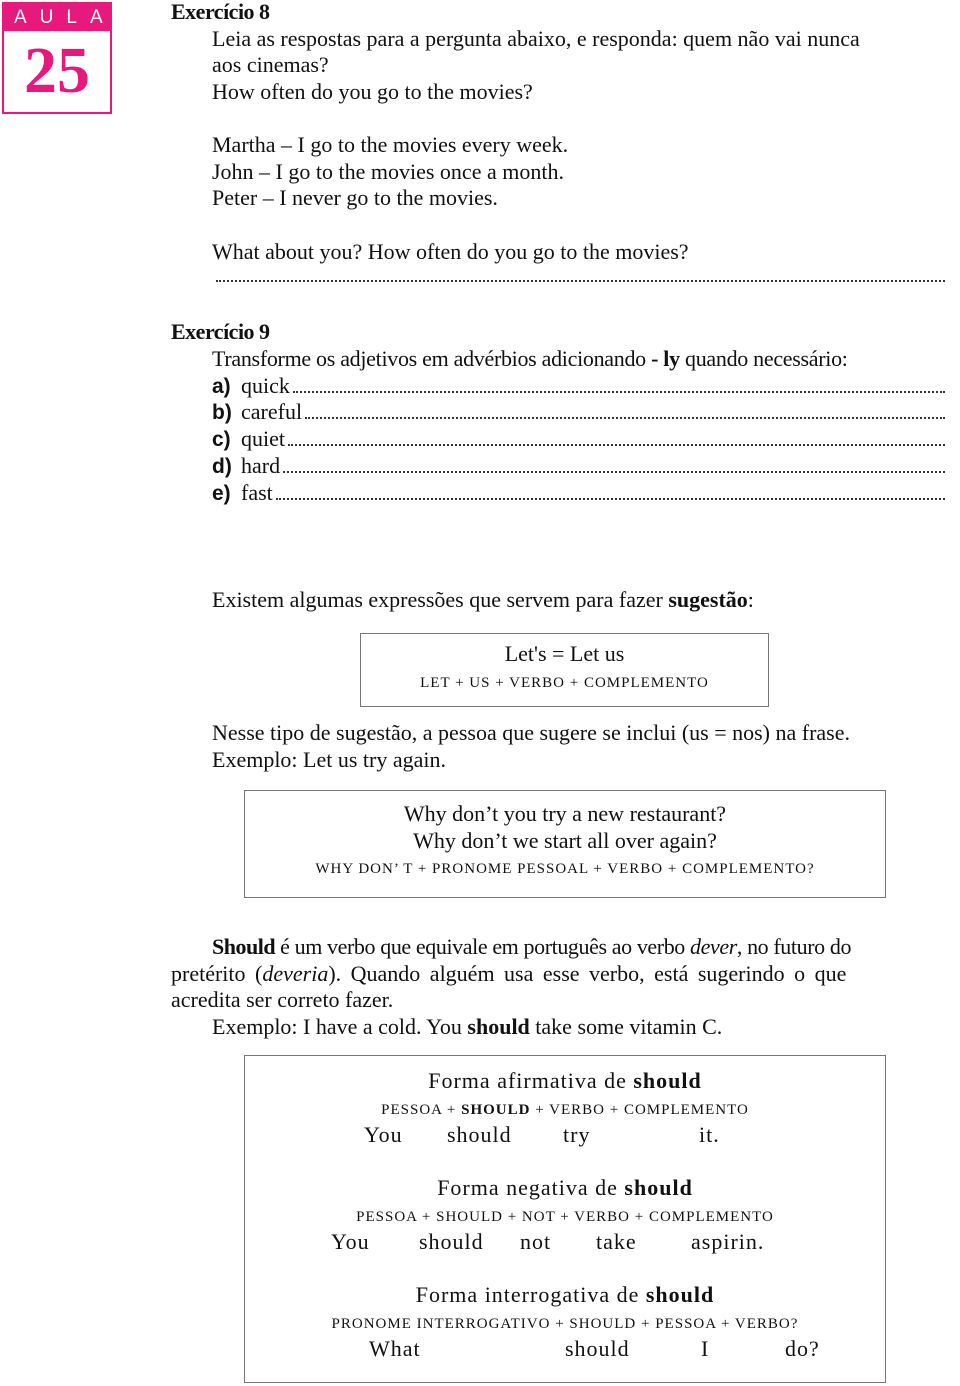 This screenshot has width=960, height=1386. I want to click on note-line-2: Exemplo: Let us try again., so click(329, 759).